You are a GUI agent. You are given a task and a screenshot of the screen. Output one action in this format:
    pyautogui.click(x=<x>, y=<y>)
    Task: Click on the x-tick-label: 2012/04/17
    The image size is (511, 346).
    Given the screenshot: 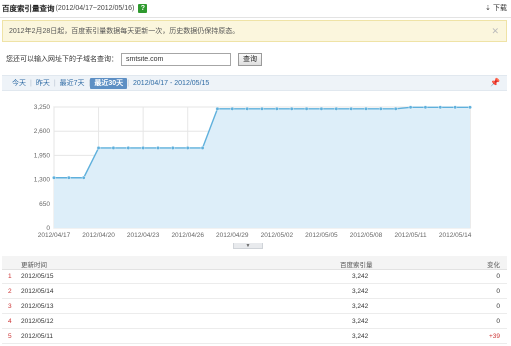 What is the action you would take?
    pyautogui.click(x=54, y=235)
    